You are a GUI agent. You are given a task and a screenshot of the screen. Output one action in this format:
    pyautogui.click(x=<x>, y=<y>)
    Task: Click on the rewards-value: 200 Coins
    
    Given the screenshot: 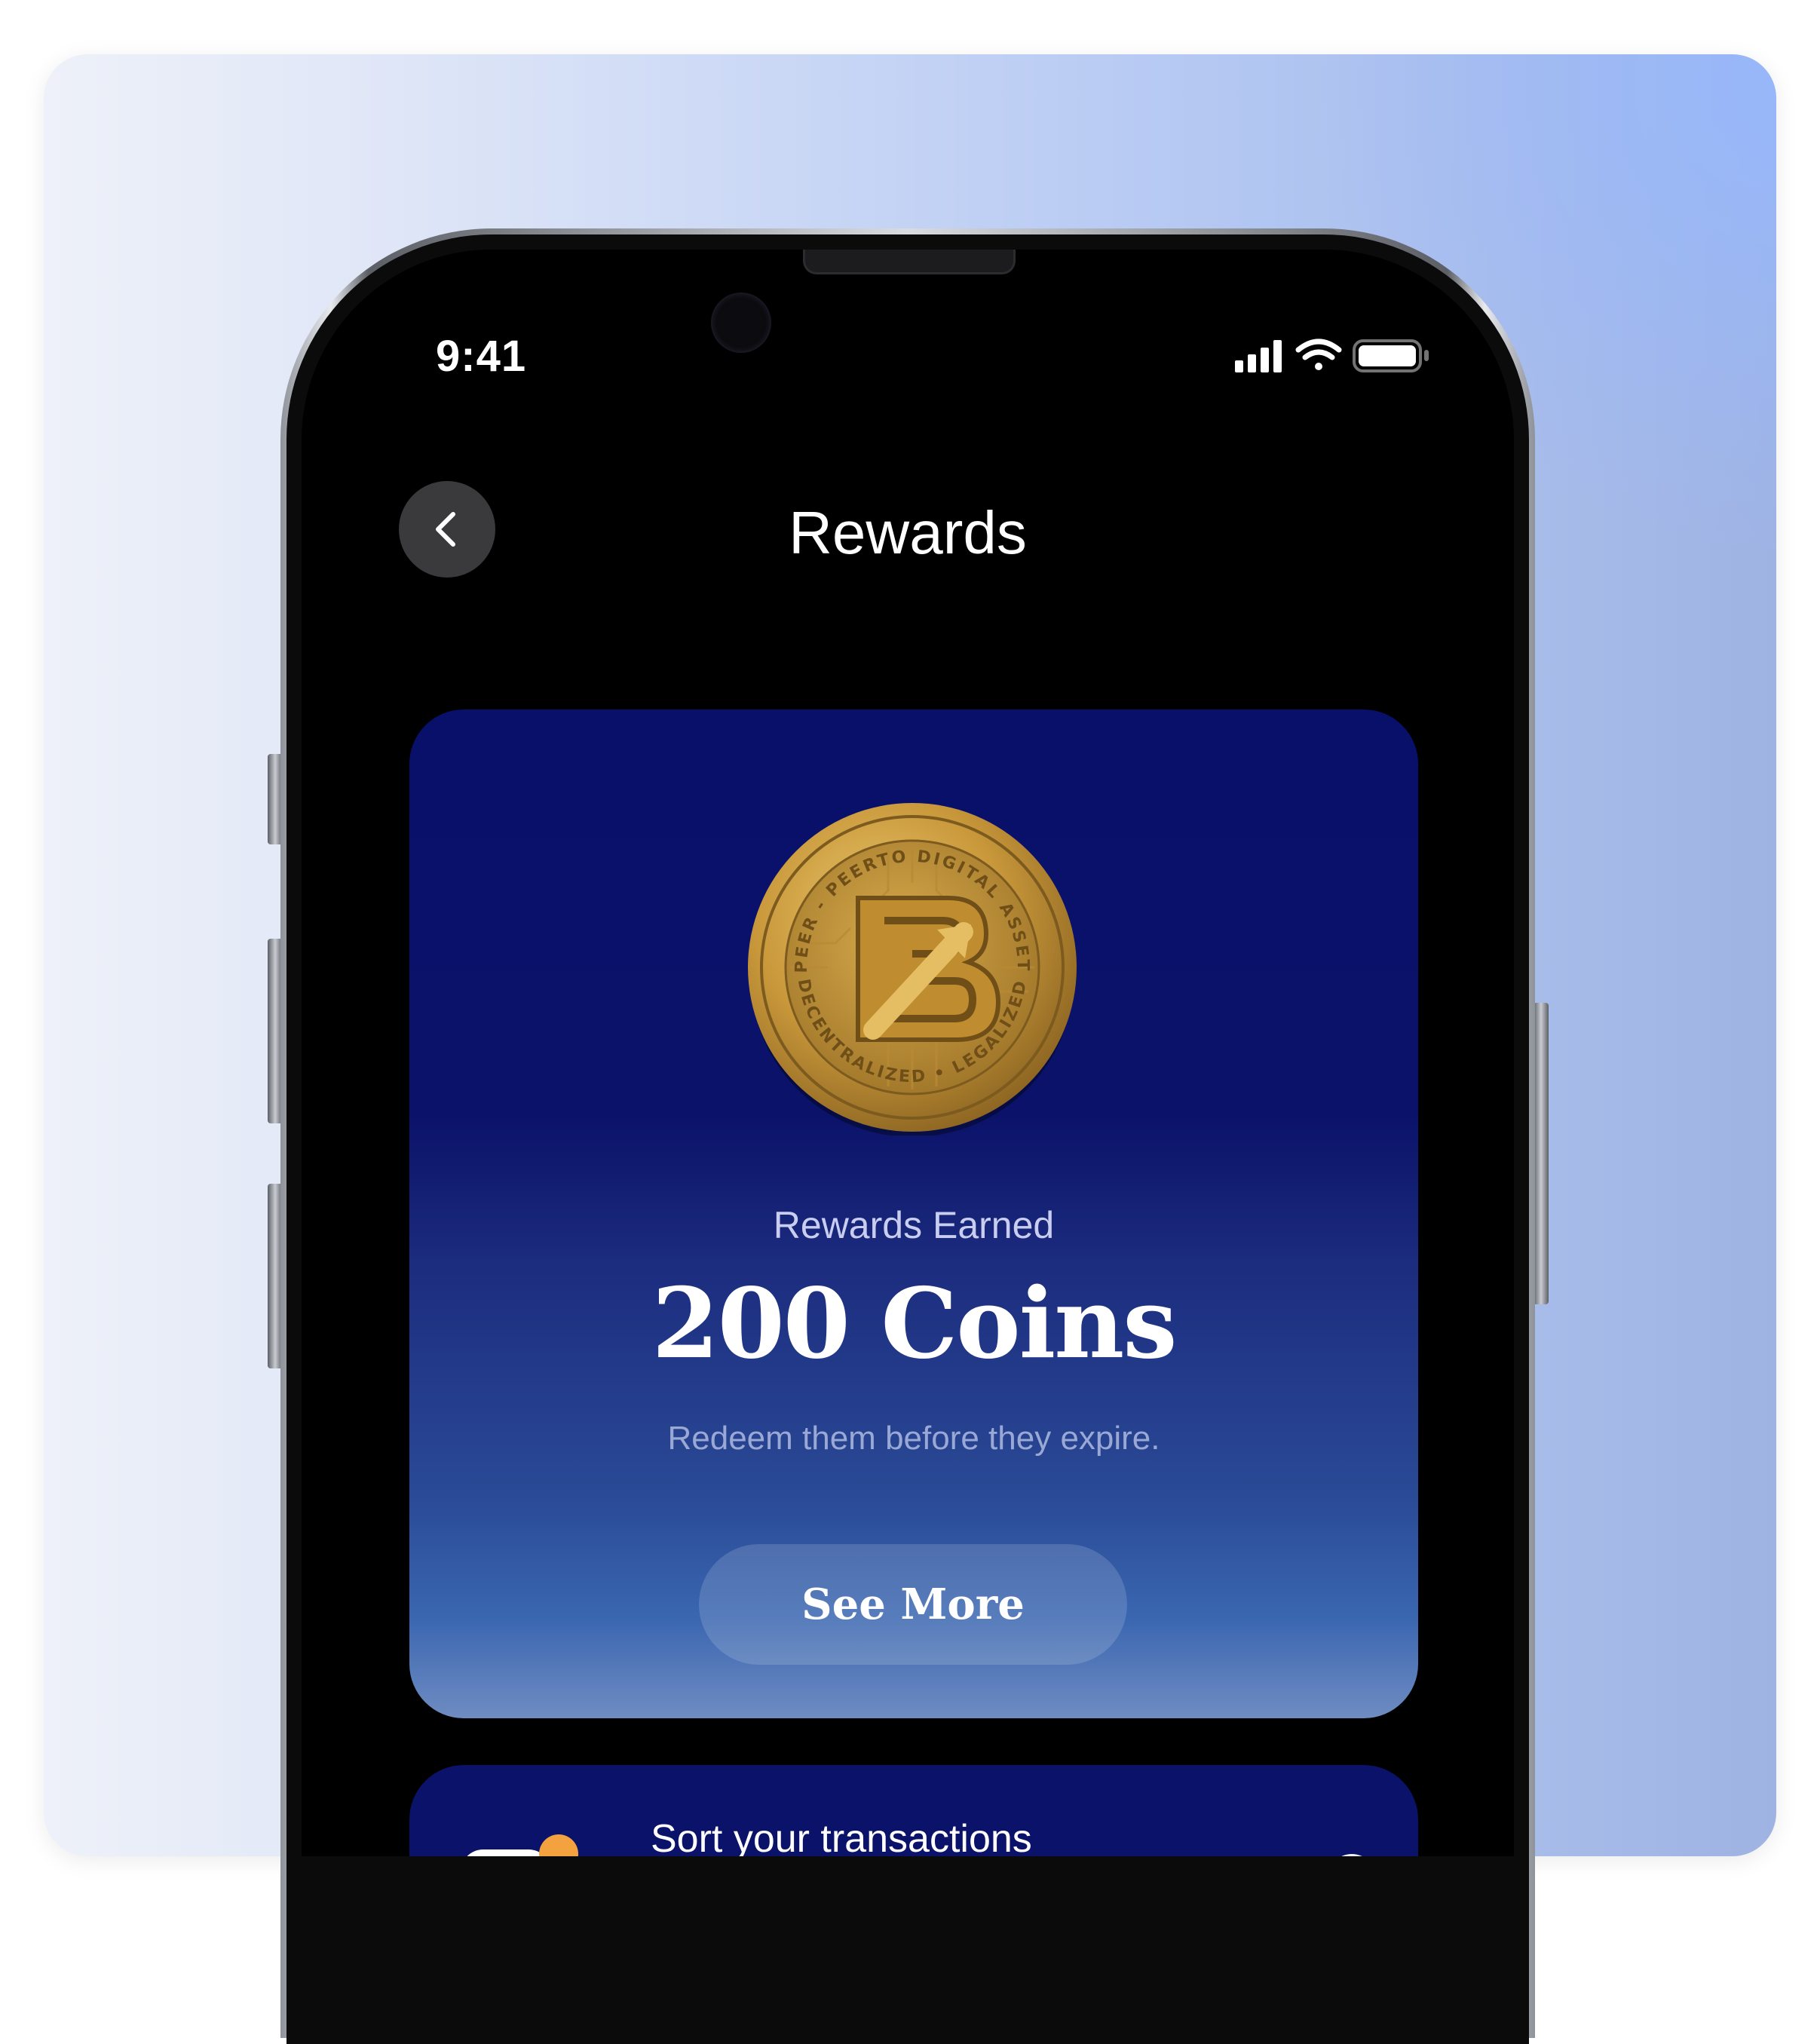 What is the action you would take?
    pyautogui.click(x=915, y=1324)
    